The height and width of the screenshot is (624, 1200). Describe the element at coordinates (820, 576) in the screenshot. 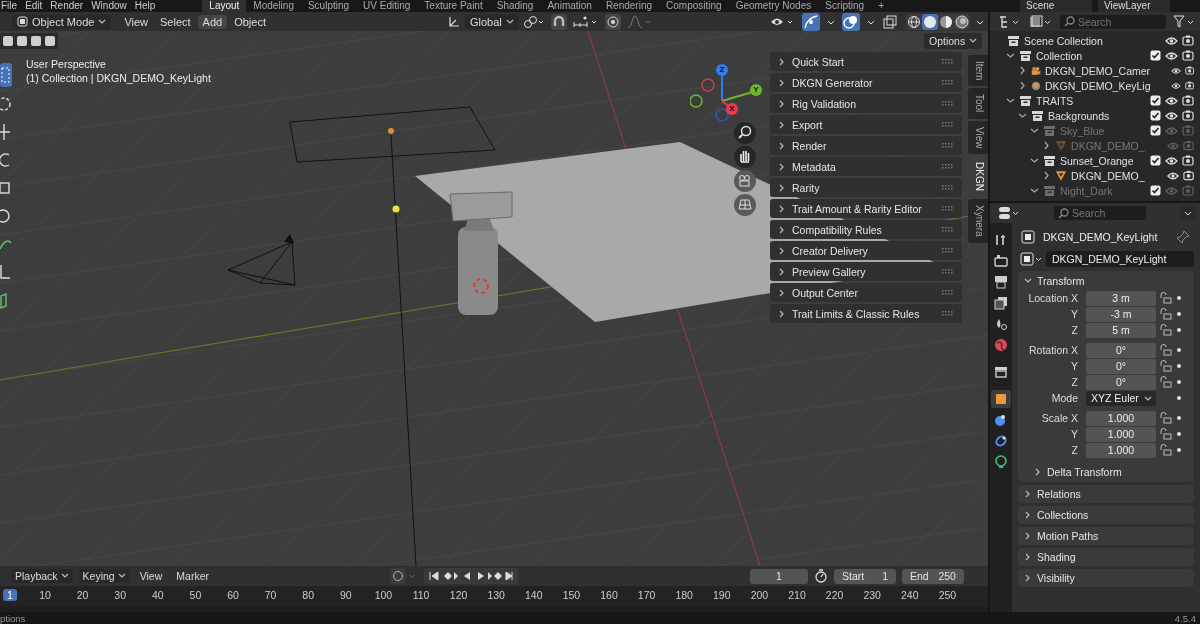

I see `stopwatch-icon` at that location.